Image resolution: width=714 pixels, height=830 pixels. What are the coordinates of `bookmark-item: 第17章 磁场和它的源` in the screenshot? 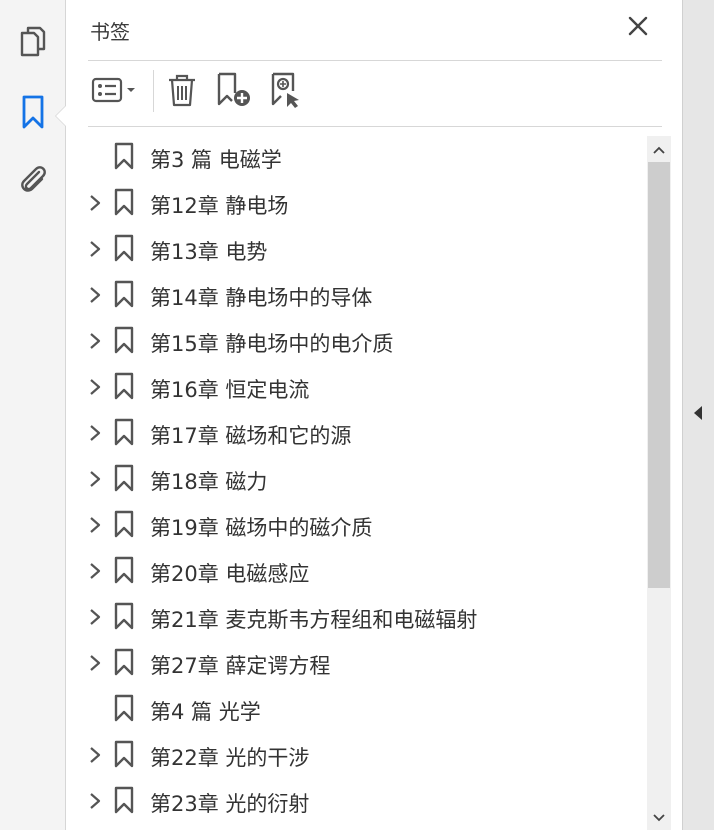 It's located at (356, 433).